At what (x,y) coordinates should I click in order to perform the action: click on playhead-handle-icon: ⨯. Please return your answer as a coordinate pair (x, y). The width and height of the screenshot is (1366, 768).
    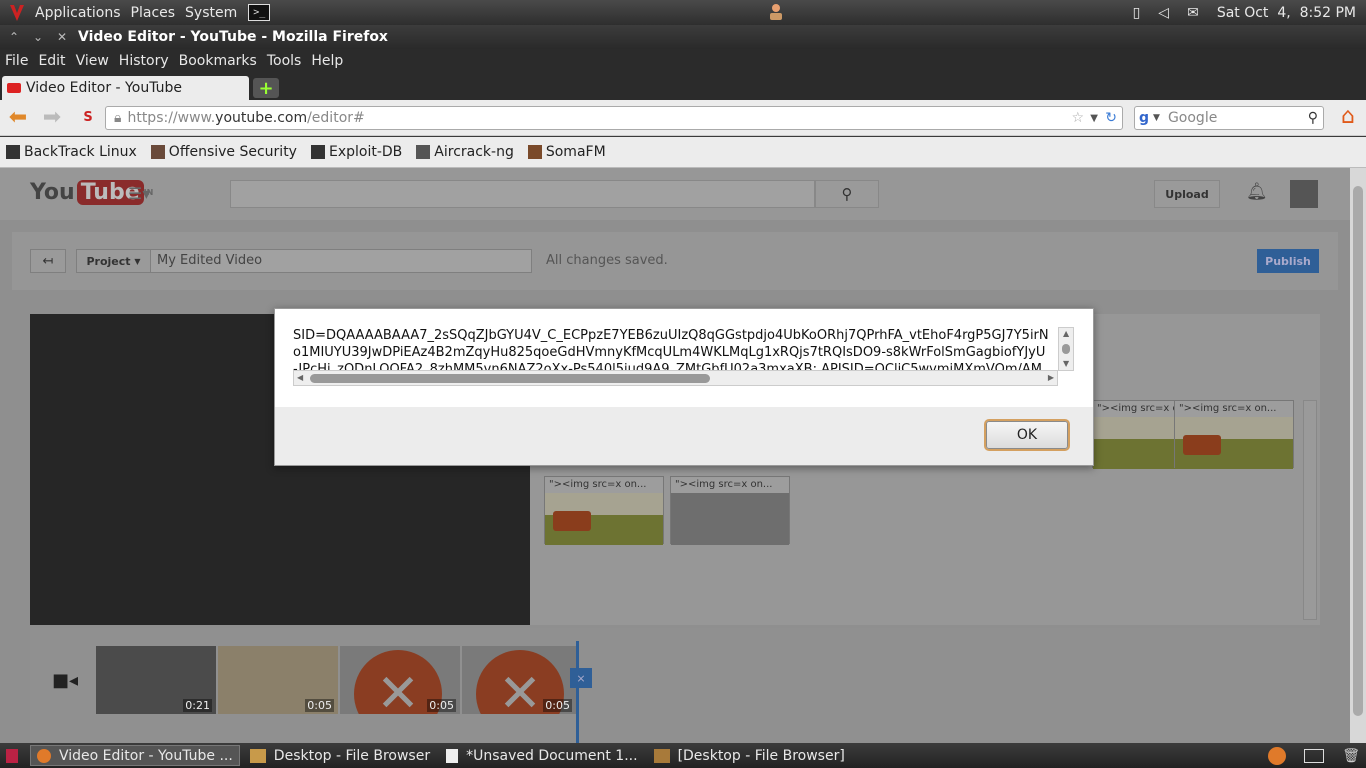
    Looking at the image, I should click on (581, 678).